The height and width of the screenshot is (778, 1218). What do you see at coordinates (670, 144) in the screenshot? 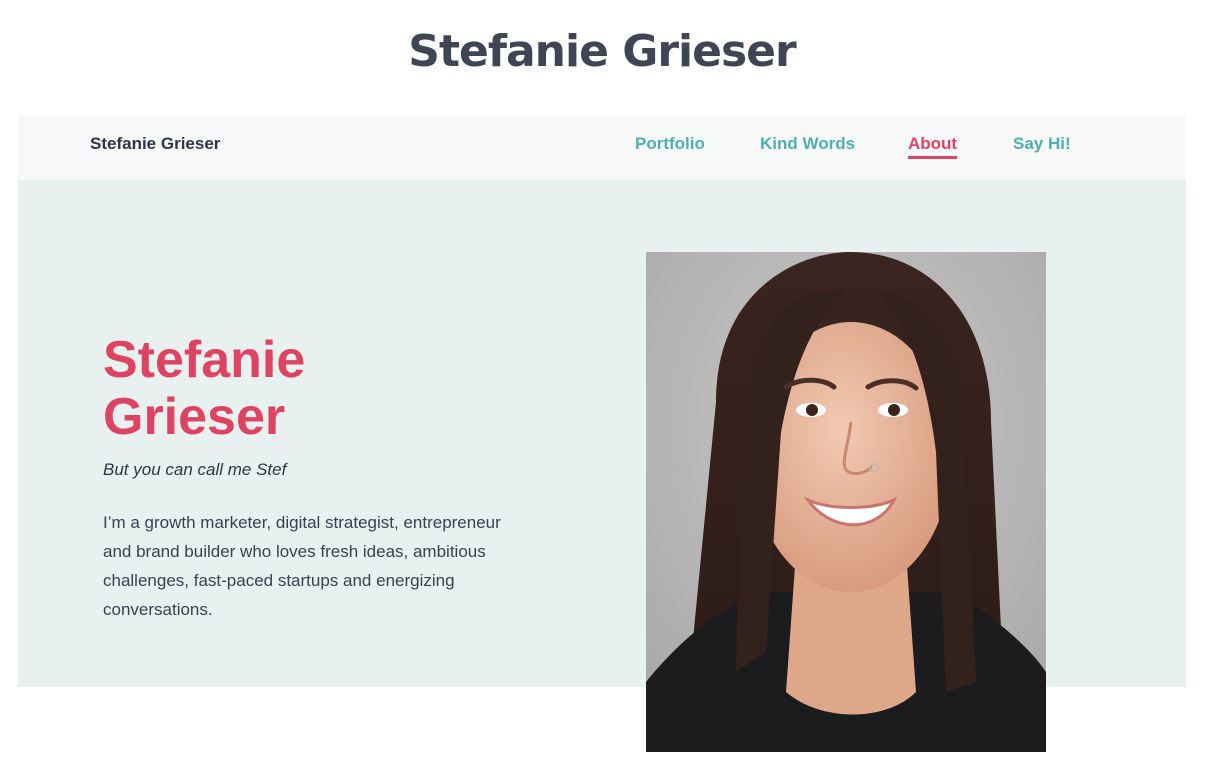
I see `nav-link-portfolio: Portfolio` at bounding box center [670, 144].